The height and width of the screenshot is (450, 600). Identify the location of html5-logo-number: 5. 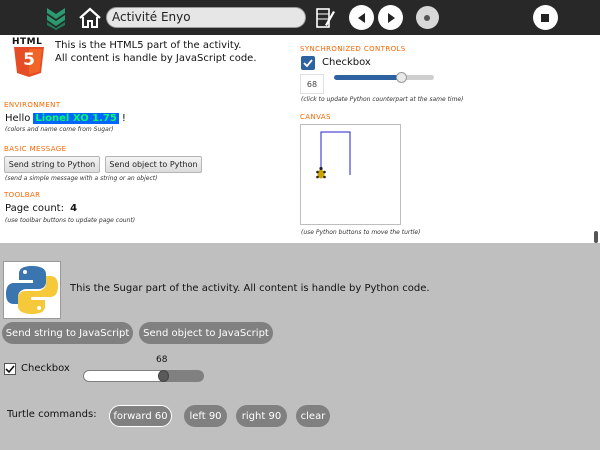
(29, 60).